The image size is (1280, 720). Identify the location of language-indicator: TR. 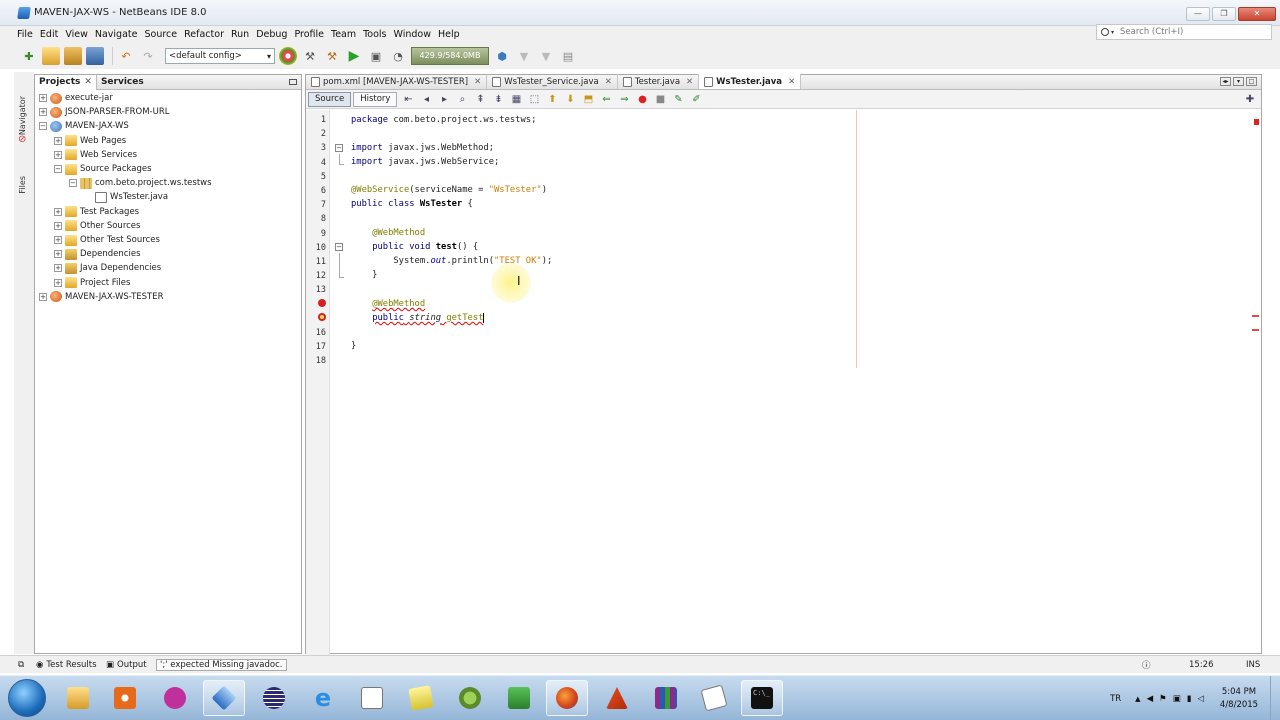
(1115, 699).